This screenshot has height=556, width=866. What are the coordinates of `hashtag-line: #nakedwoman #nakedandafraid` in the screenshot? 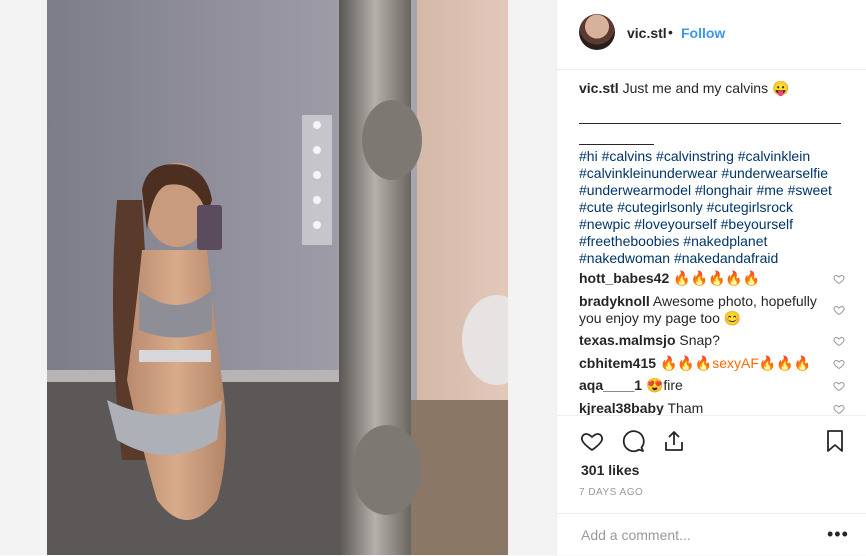 It's located at (713, 258).